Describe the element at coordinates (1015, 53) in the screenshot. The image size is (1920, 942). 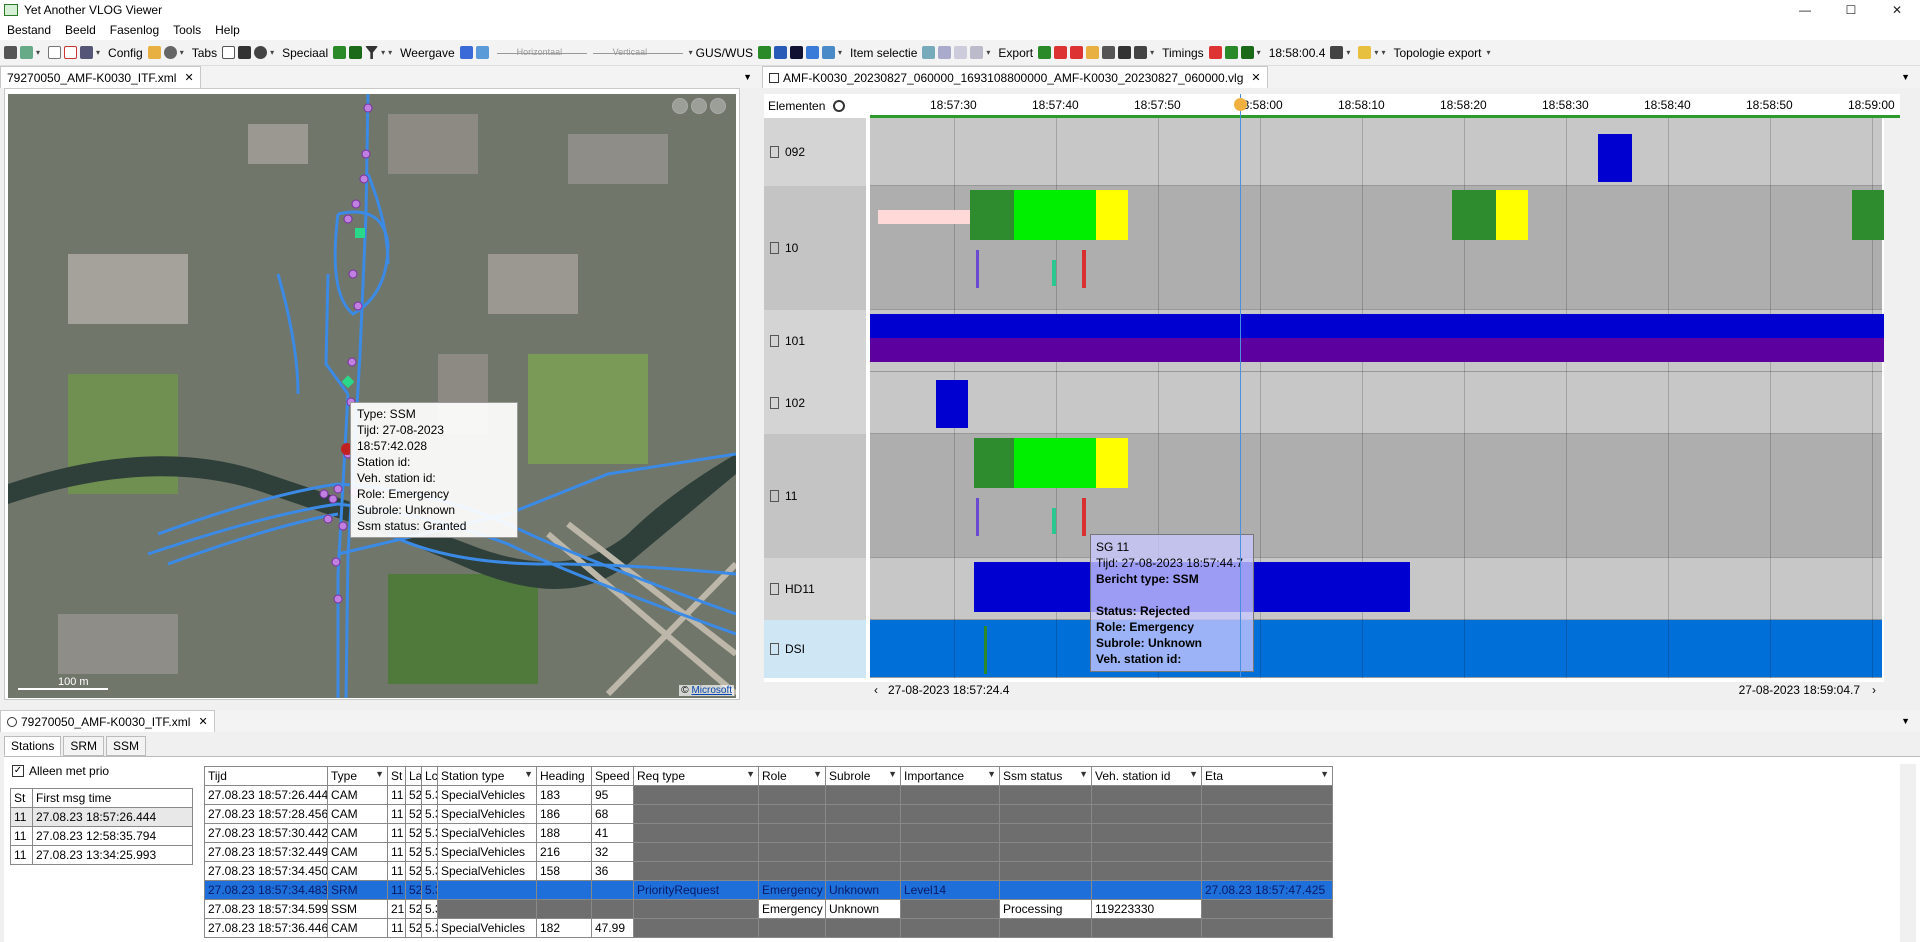
I see `export-button: Export` at that location.